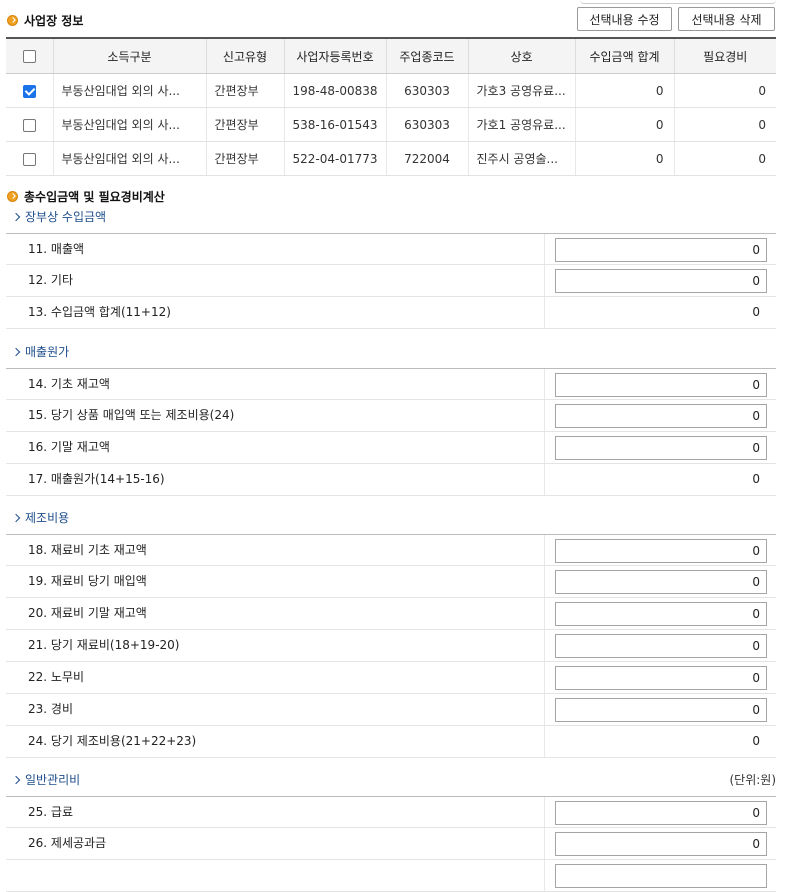 This screenshot has height=892, width=801. I want to click on subsection-title: 장부상 수입금액, so click(66, 217).